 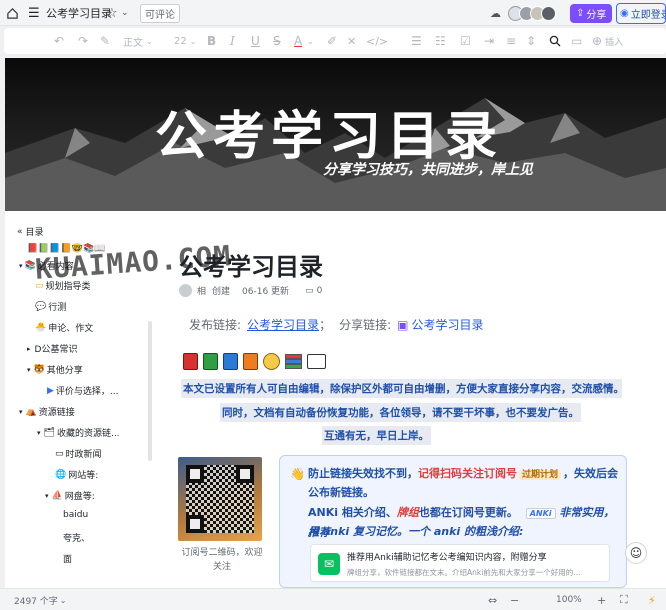 What do you see at coordinates (47, 412) in the screenshot?
I see `outline-item: ▾ ⛺ 资源链接` at bounding box center [47, 412].